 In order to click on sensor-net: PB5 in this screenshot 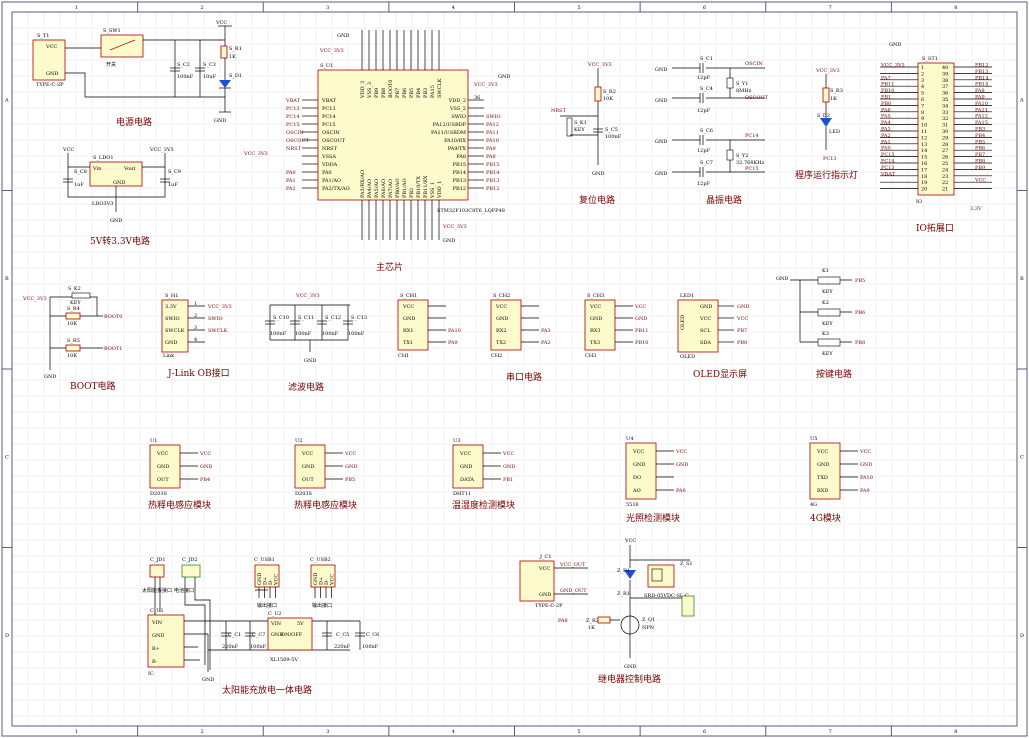, I will do `click(350, 480)`.